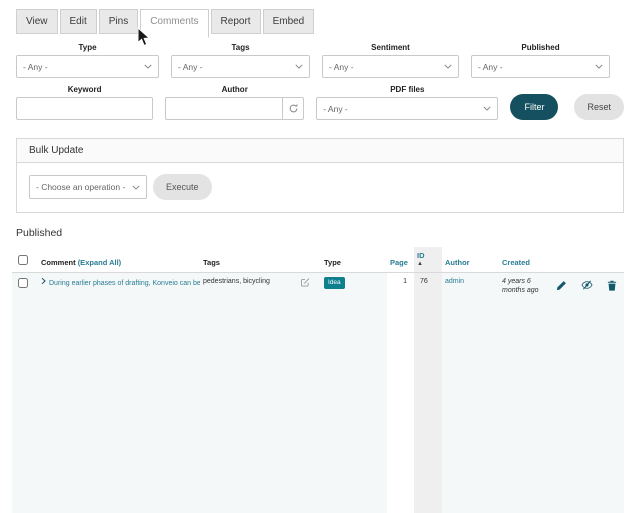  Describe the element at coordinates (288, 21) in the screenshot. I see `tab-embed: Embed` at that location.